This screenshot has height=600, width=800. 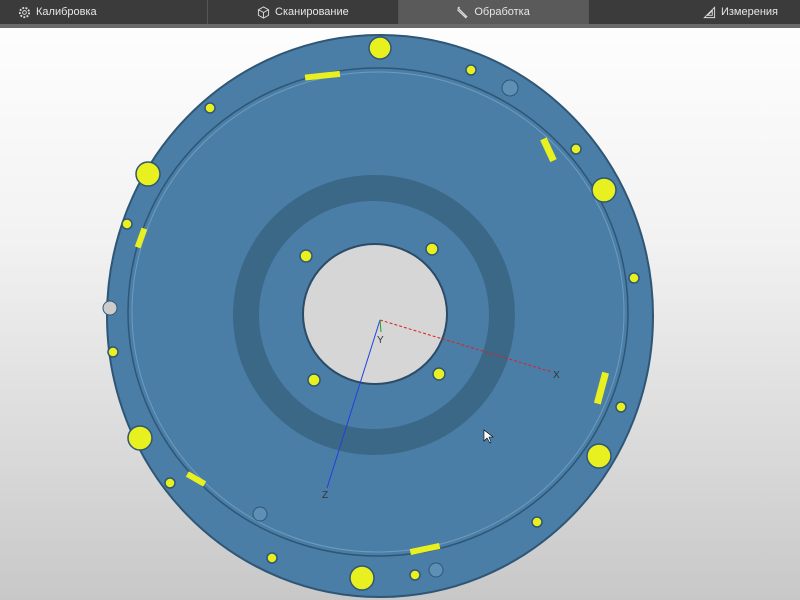 I want to click on axis-x-label: X, so click(x=556, y=375).